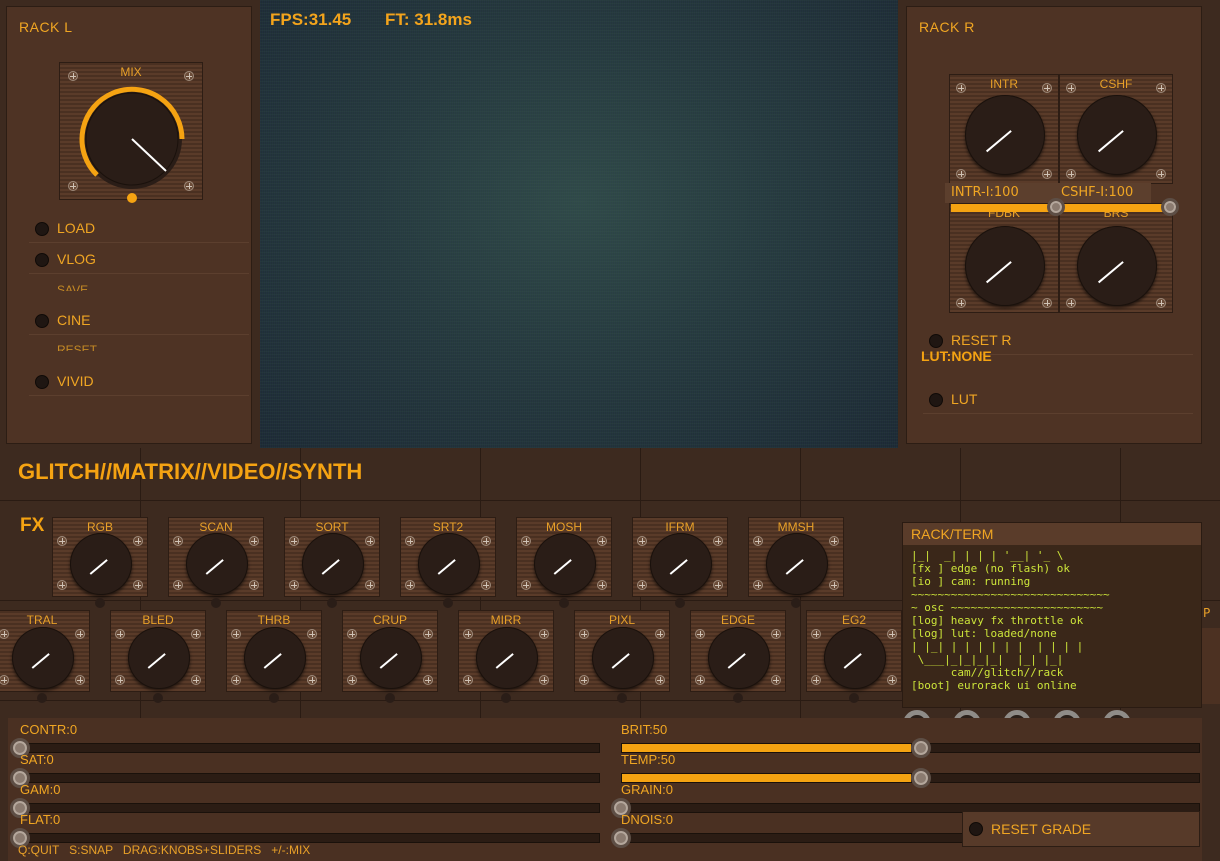 The height and width of the screenshot is (861, 1220). Describe the element at coordinates (797, 564) in the screenshot. I see `mmsh-knob` at that location.